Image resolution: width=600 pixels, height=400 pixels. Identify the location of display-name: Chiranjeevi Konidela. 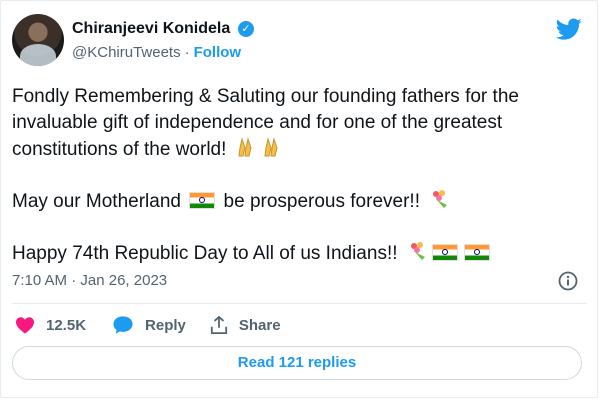
(151, 29).